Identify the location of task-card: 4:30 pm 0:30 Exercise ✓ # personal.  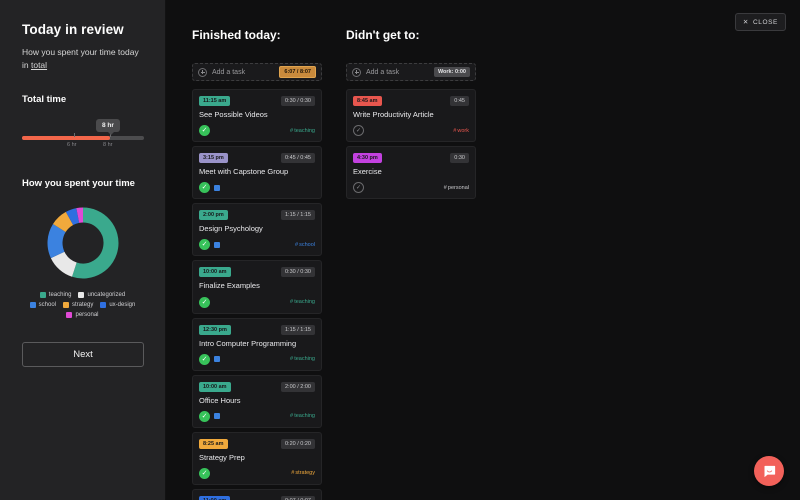
(411, 173).